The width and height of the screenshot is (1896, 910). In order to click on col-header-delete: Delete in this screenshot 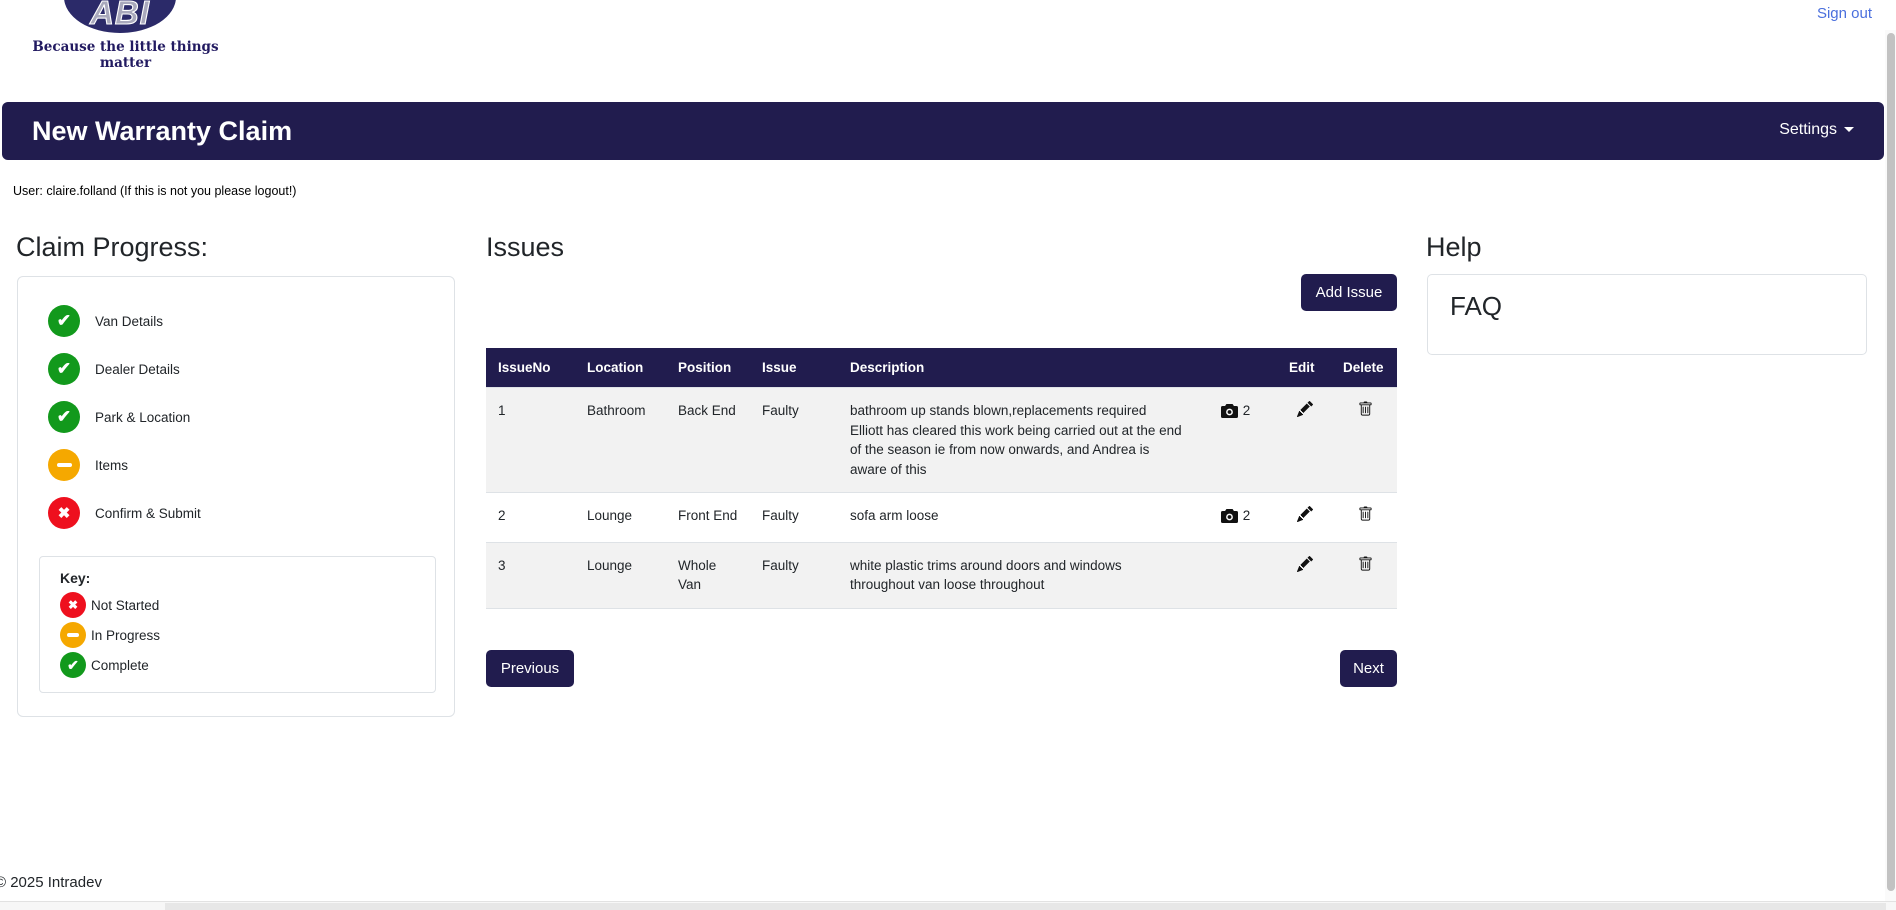, I will do `click(1364, 368)`.